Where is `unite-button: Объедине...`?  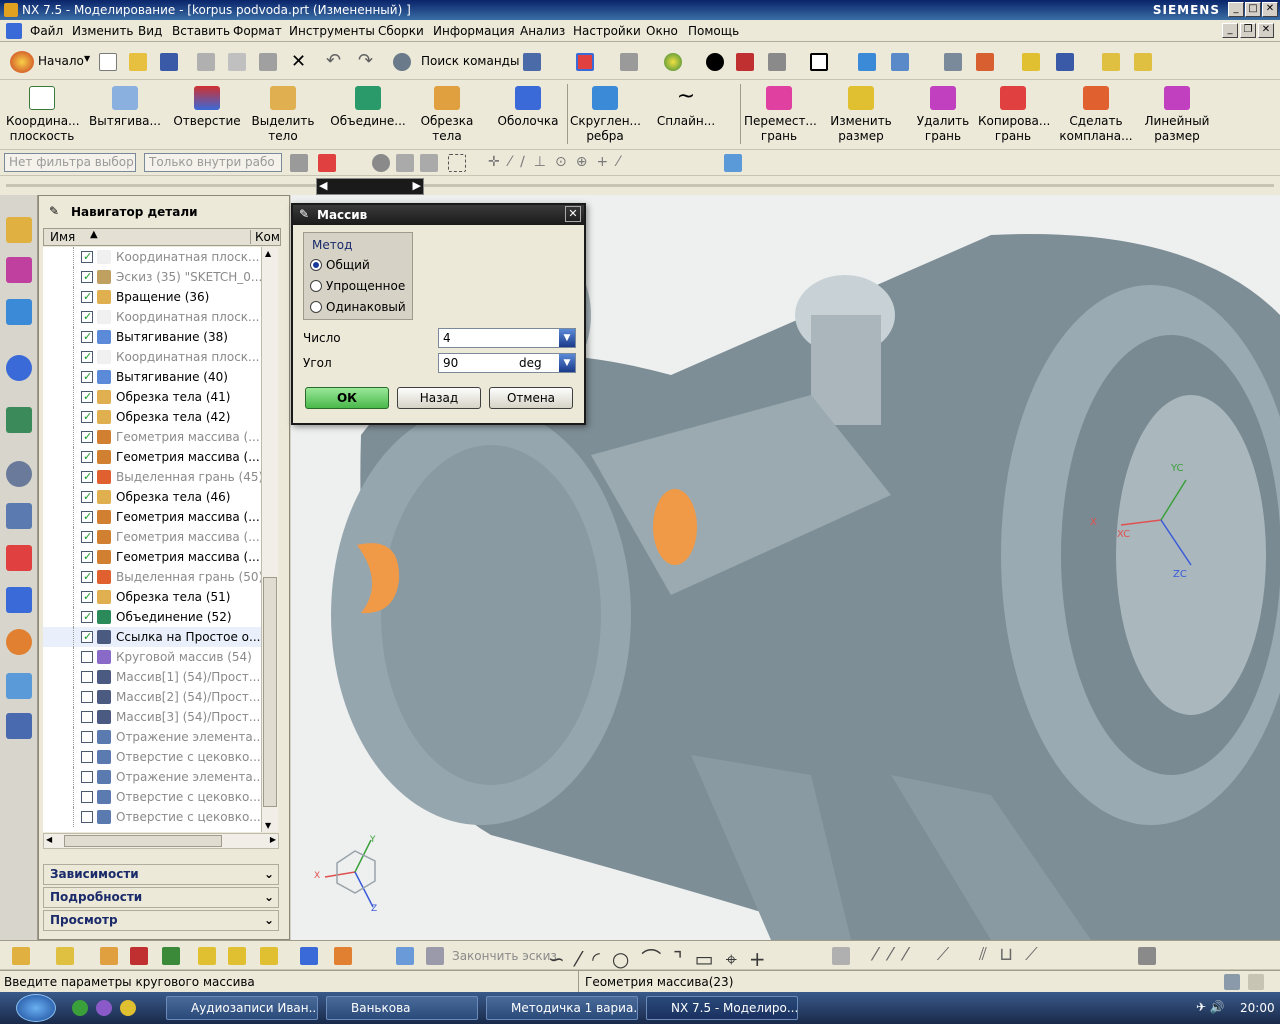 unite-button: Объедине... is located at coordinates (368, 115).